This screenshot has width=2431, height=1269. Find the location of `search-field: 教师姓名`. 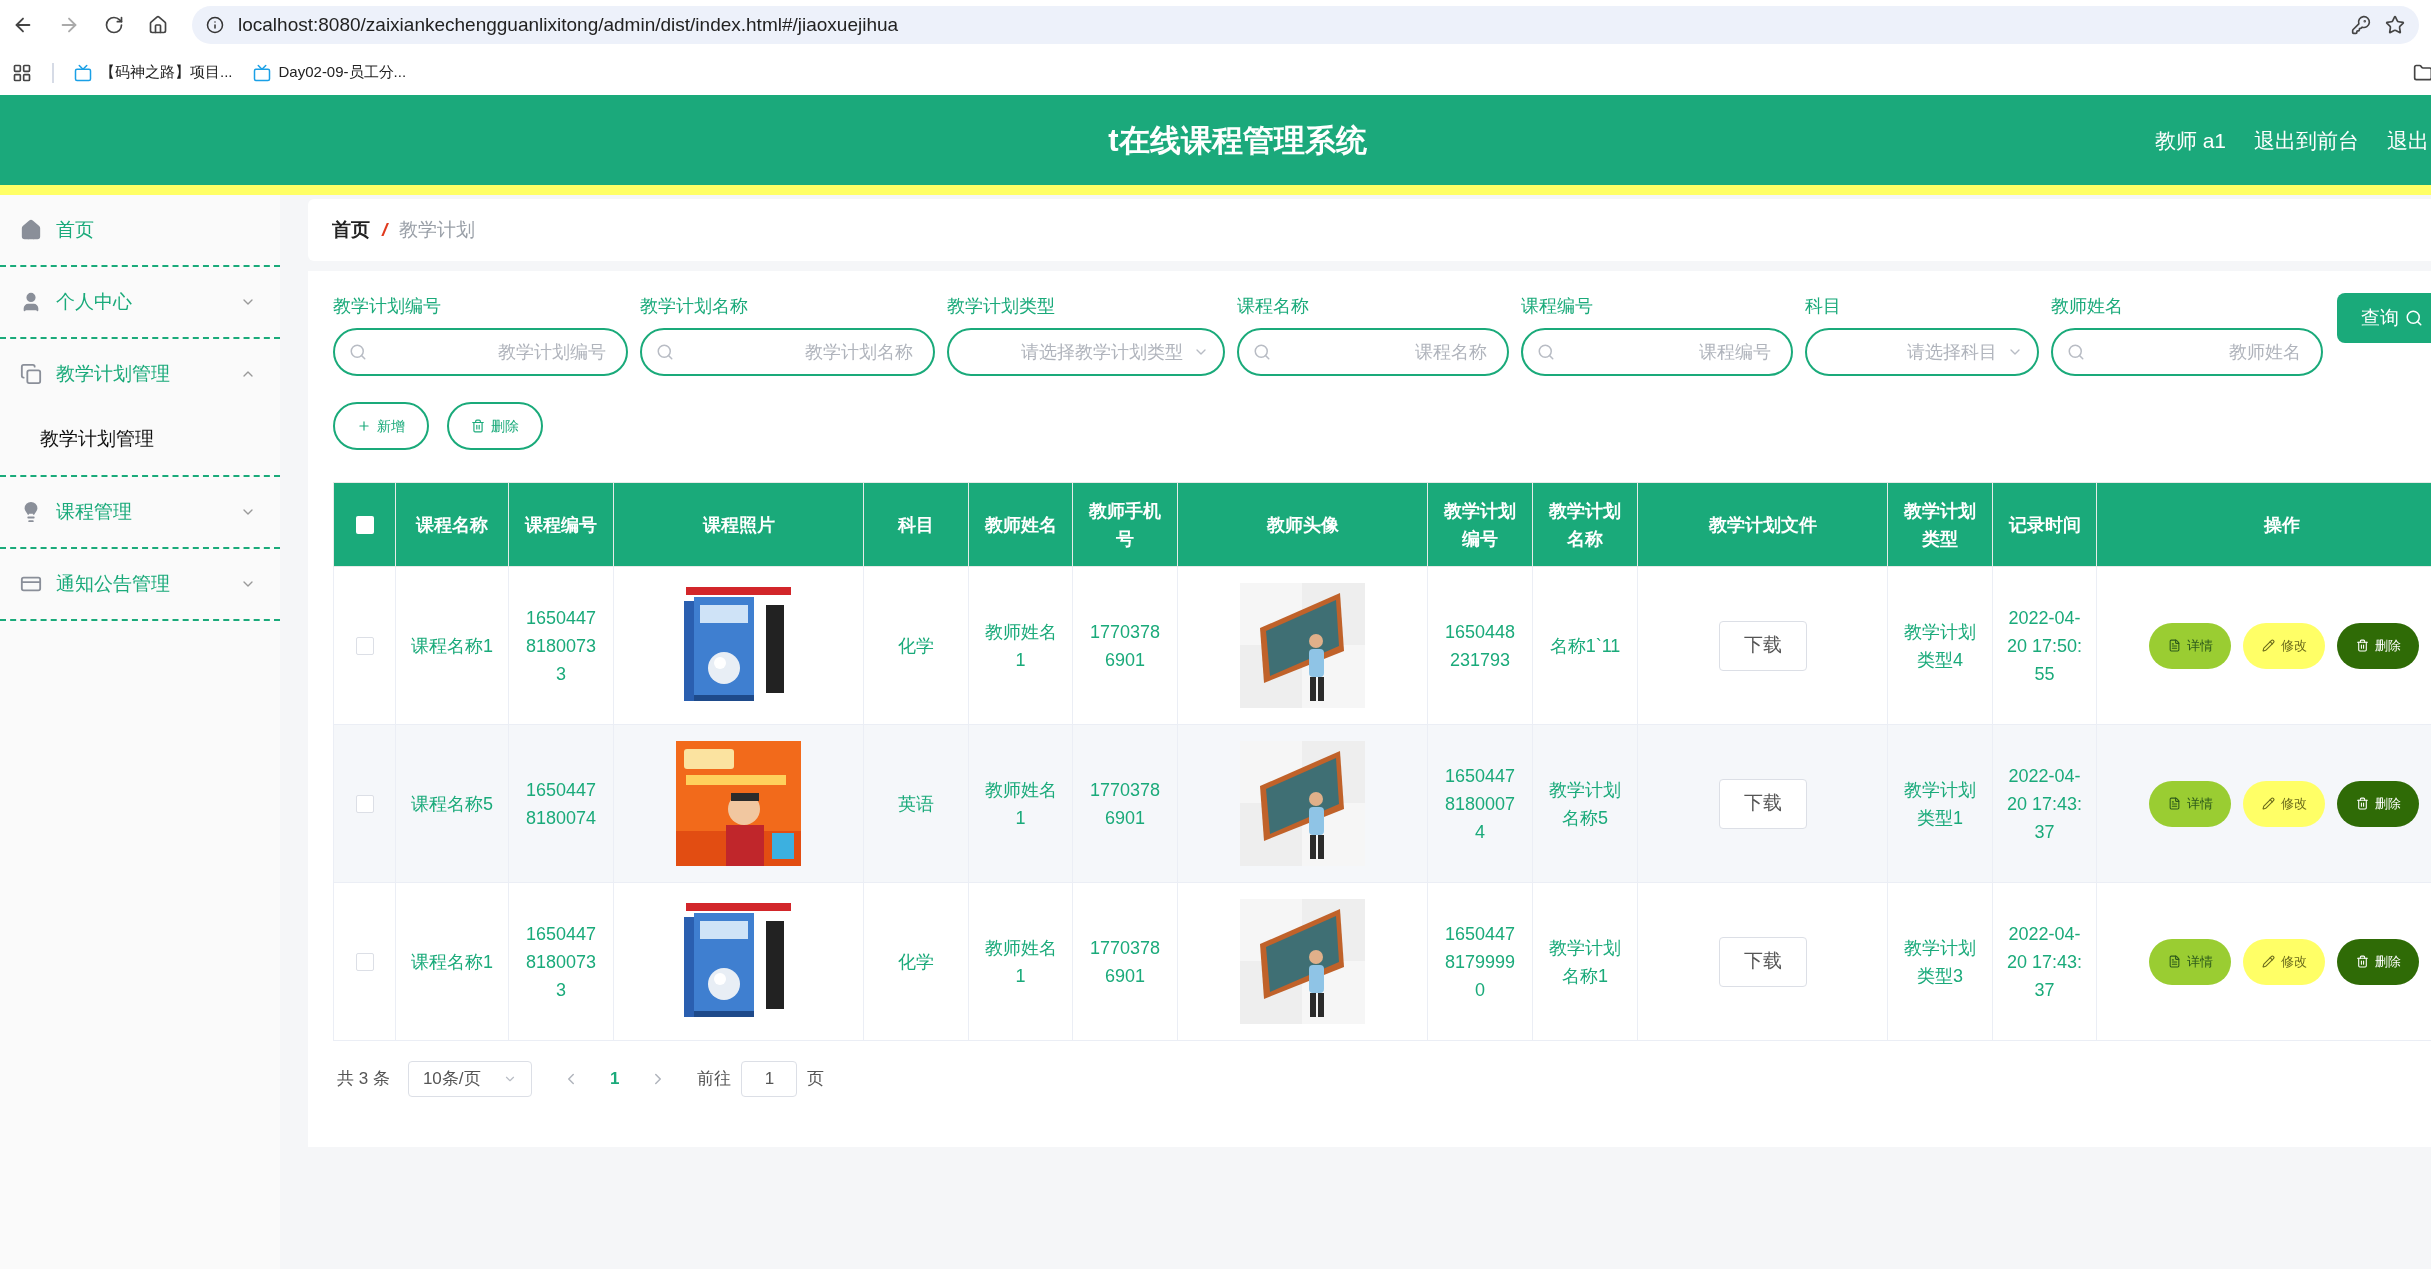

search-field: 教师姓名 is located at coordinates (2187, 352).